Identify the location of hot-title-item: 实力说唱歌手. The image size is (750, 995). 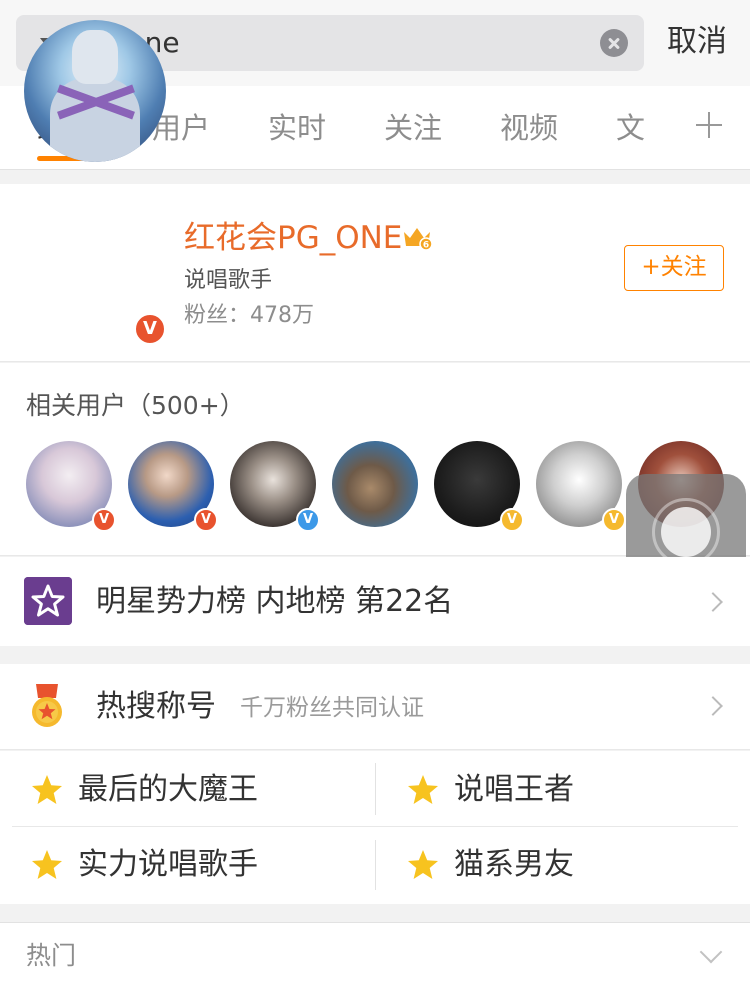
(168, 865).